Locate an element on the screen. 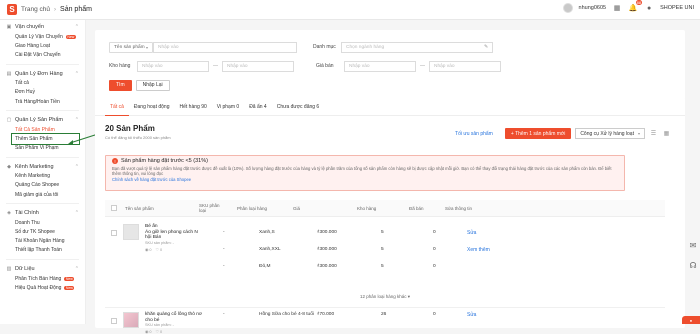  see-more-link: Xem thêm is located at coordinates (478, 250).